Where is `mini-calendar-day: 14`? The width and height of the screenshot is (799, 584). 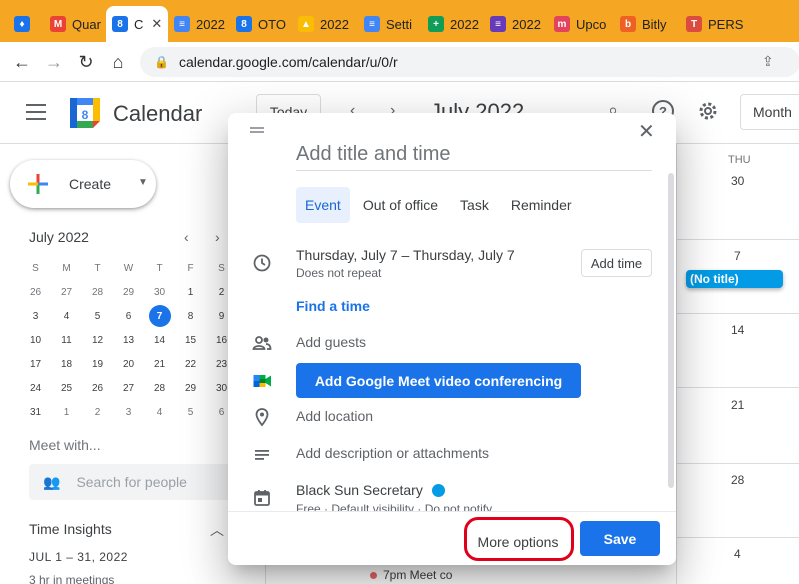 mini-calendar-day: 14 is located at coordinates (159, 340).